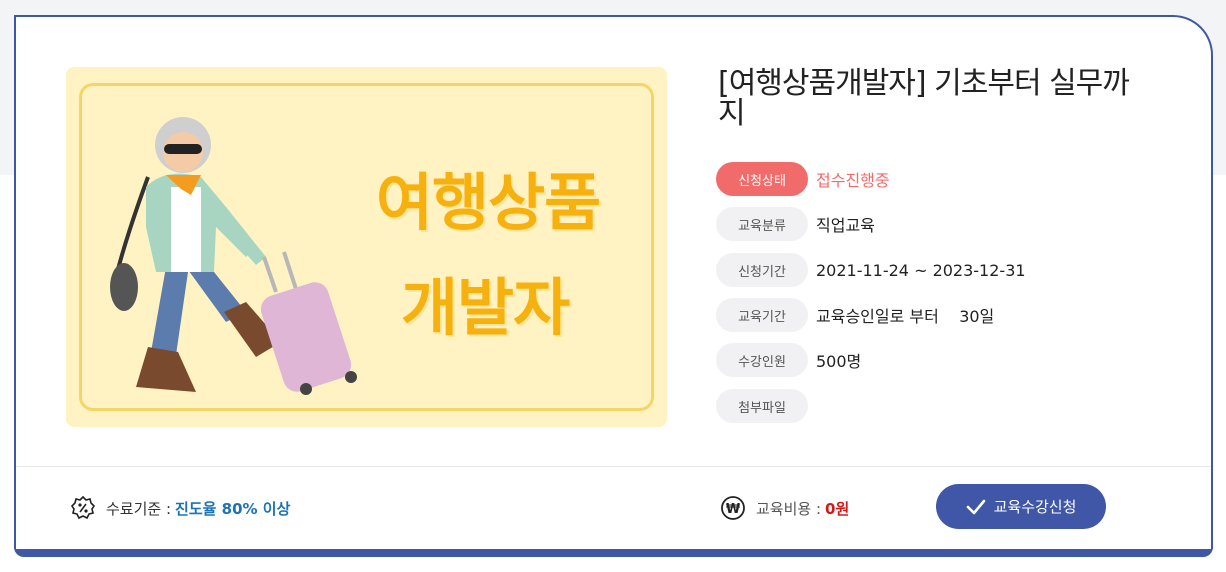 The height and width of the screenshot is (572, 1226). Describe the element at coordinates (853, 180) in the screenshot. I see `status-value: 접수진행중` at that location.